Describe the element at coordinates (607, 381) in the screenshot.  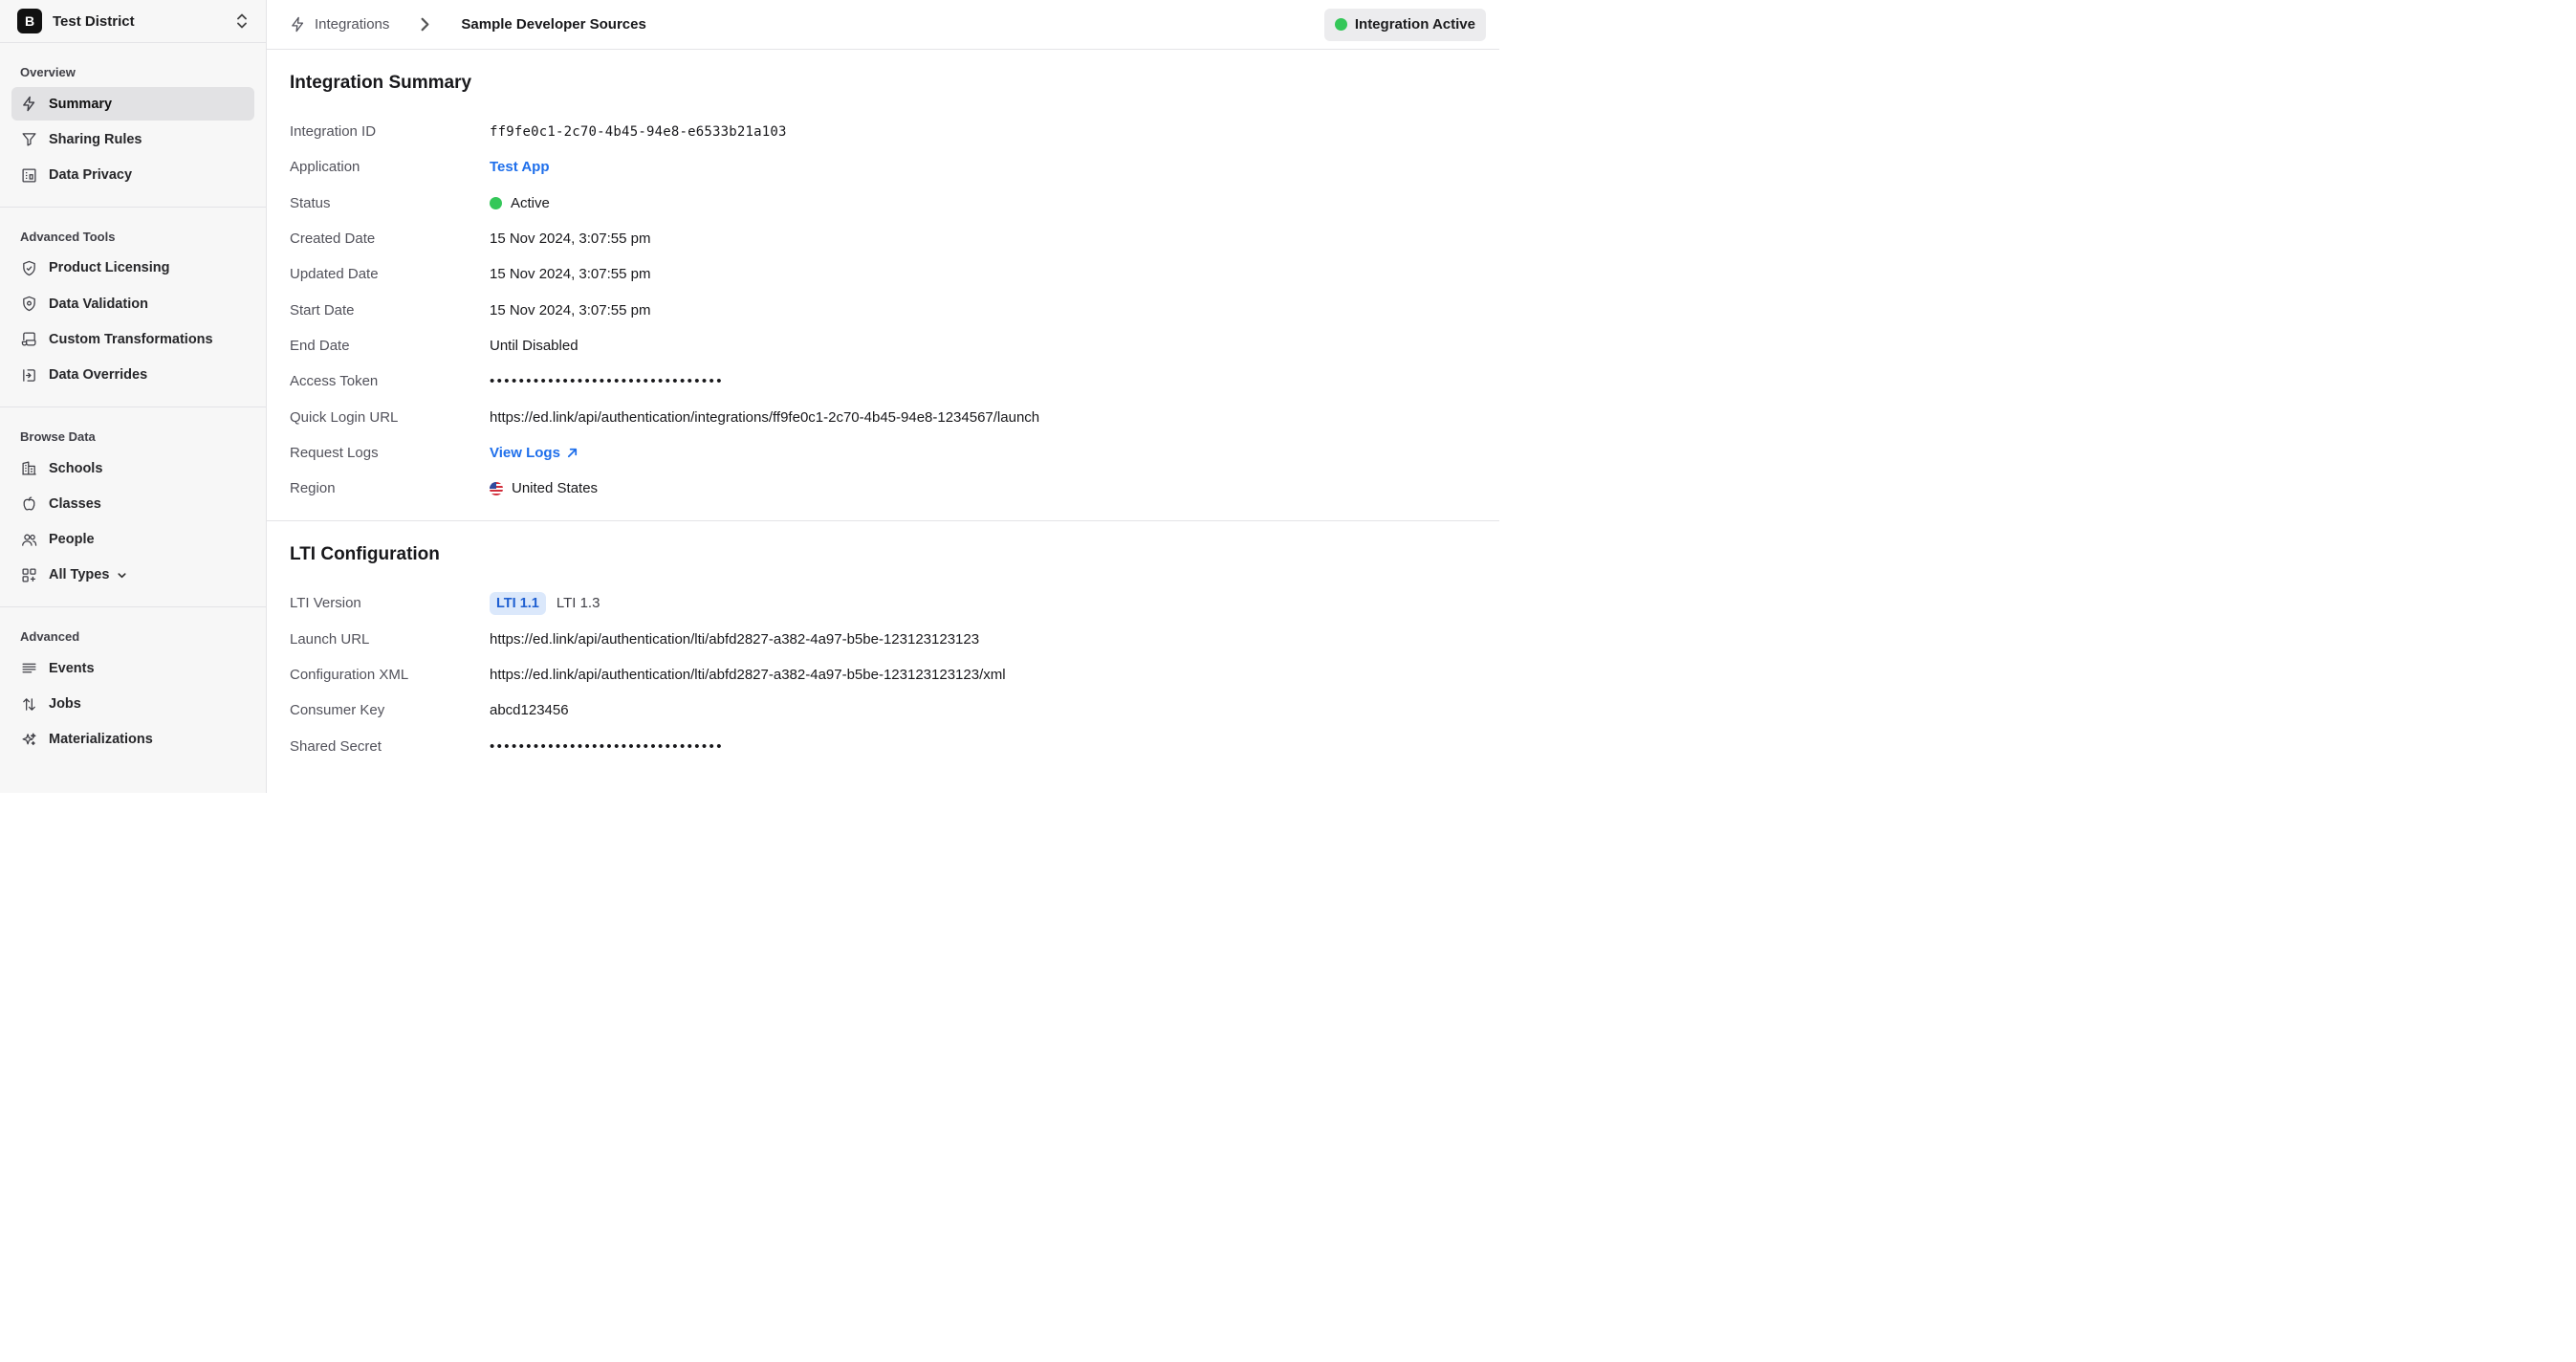
I see `access-token-value: ••••••••••••••••••••••••••••••••` at that location.